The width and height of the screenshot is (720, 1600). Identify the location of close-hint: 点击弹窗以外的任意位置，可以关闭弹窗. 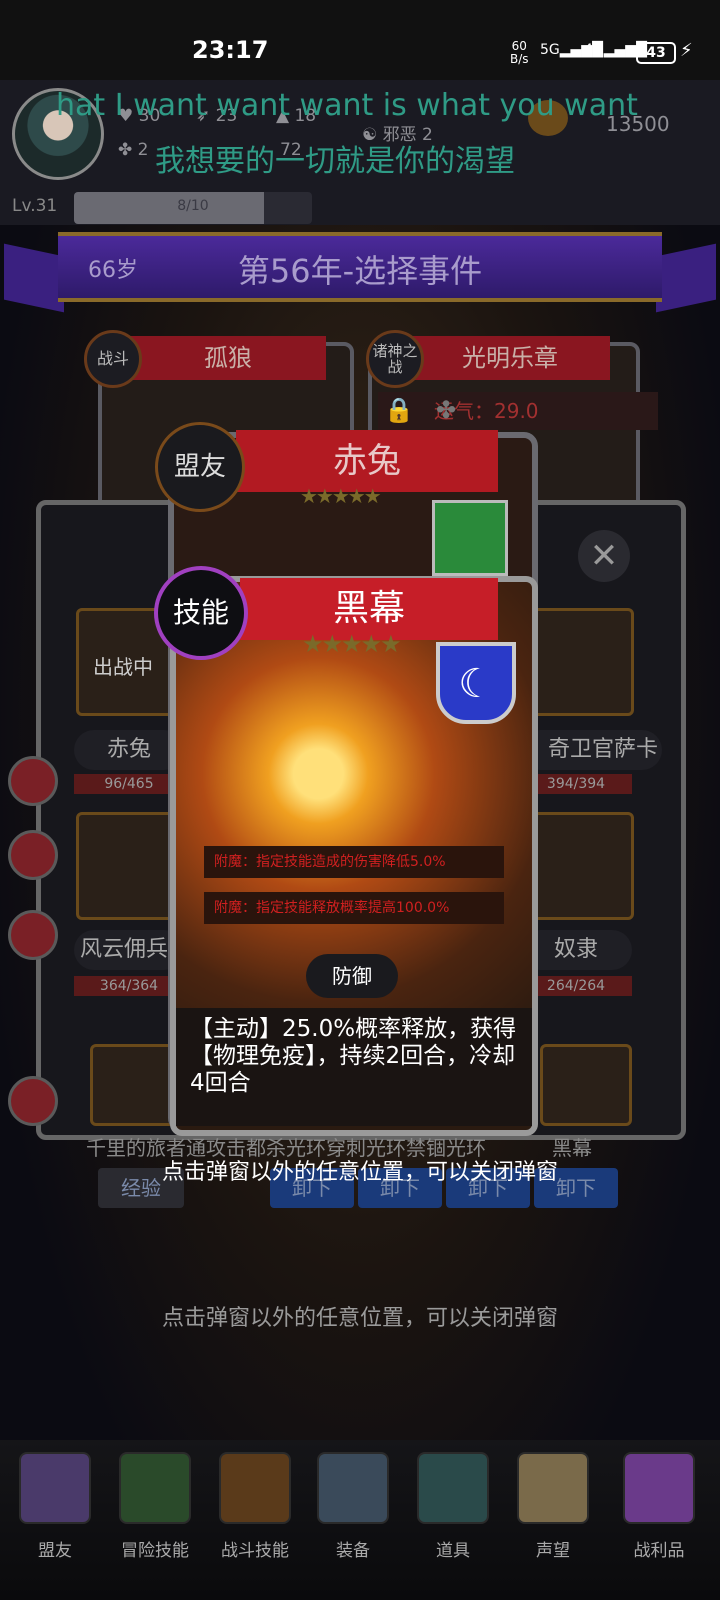
(359, 1172).